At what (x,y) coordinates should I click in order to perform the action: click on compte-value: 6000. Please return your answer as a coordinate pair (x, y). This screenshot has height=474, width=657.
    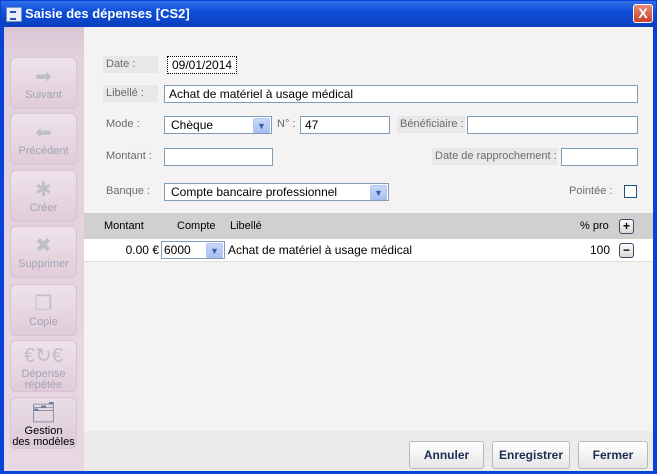
    Looking at the image, I should click on (177, 250).